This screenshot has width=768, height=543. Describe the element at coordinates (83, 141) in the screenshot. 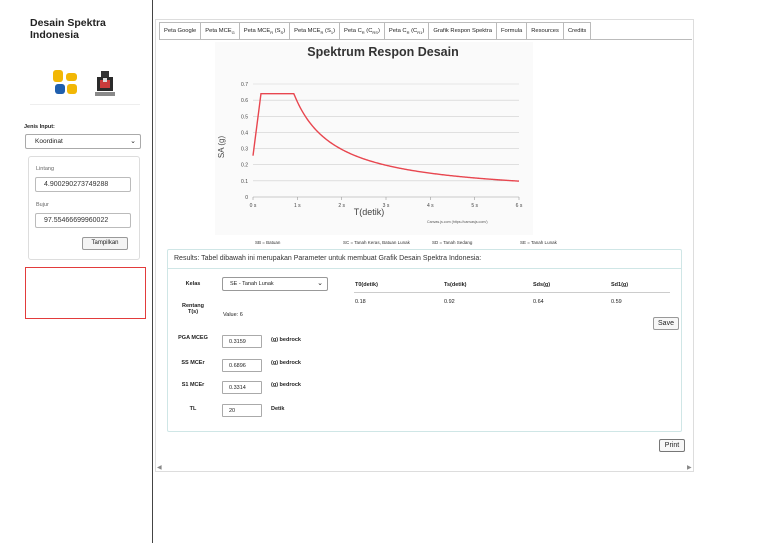

I see `jenis-input-select: Koordinat ⌄` at that location.